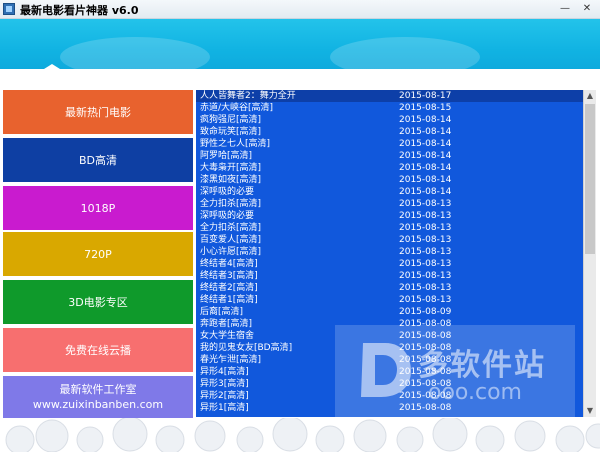 The height and width of the screenshot is (452, 600). What do you see at coordinates (587, 8) in the screenshot?
I see `close-button: ✕` at bounding box center [587, 8].